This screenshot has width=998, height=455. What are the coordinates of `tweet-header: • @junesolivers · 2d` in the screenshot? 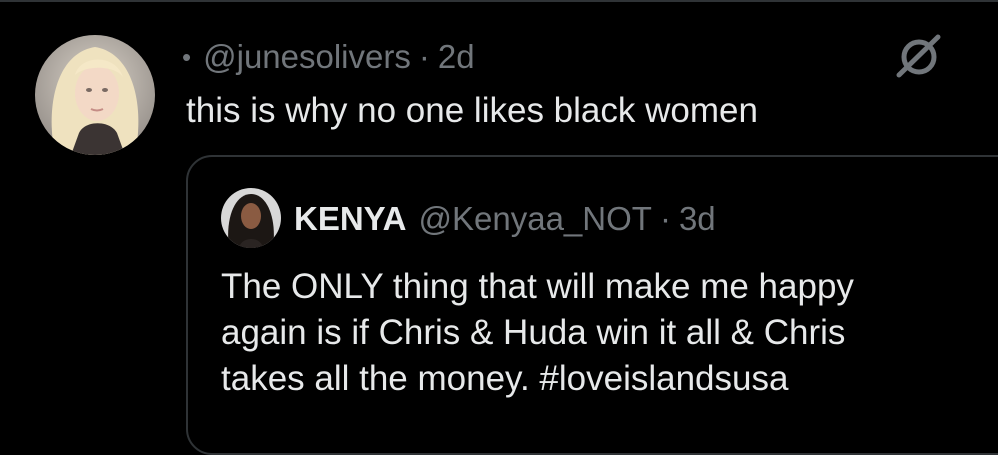 It's located at (328, 57).